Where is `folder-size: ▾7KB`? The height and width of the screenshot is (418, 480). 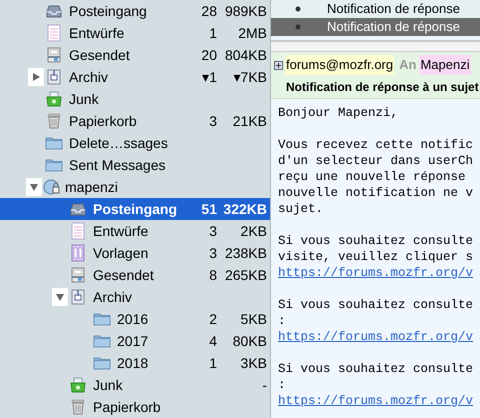 folder-size: ▾7KB is located at coordinates (250, 77).